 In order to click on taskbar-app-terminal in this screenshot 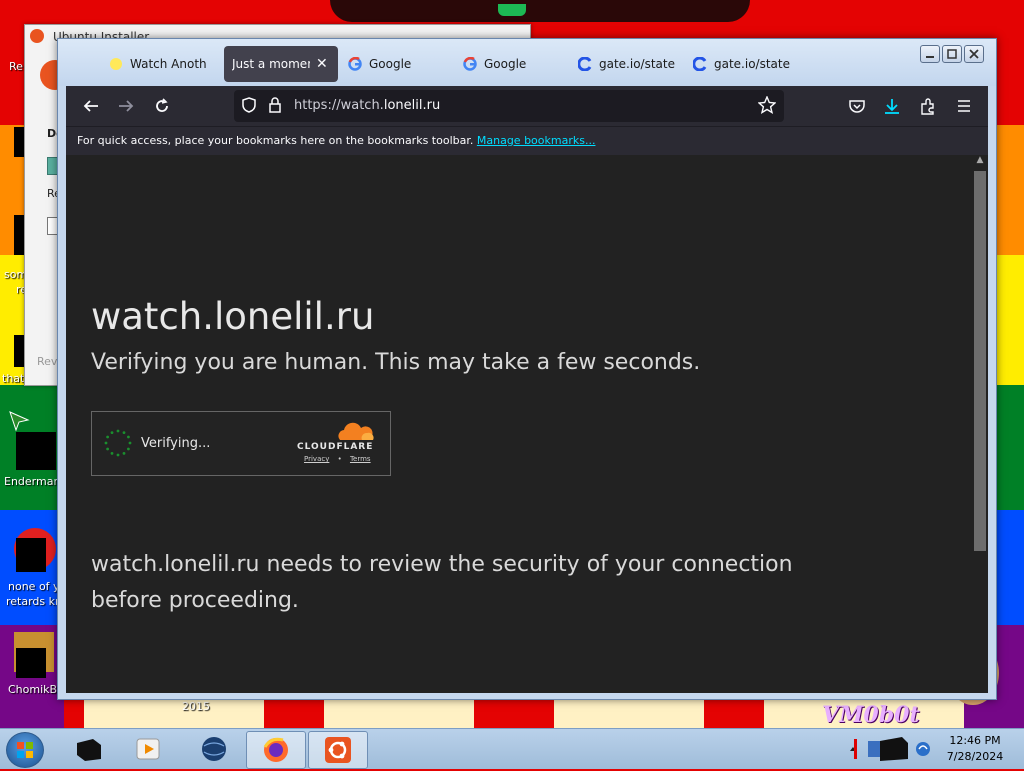, I will do `click(89, 749)`.